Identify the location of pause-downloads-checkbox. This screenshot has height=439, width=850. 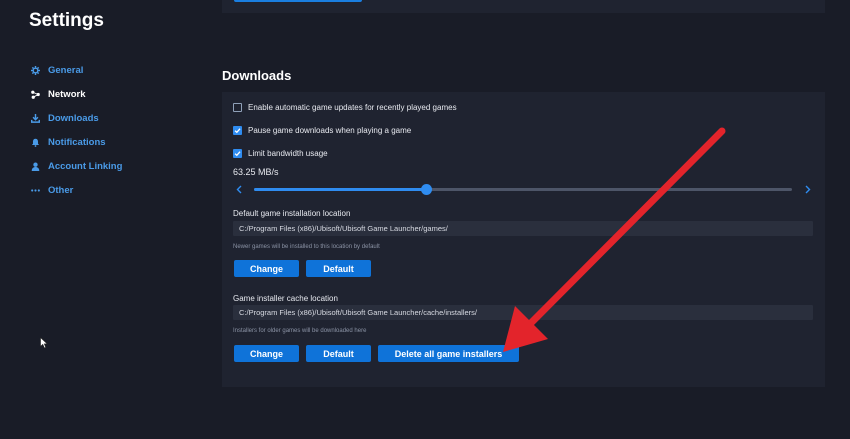
(237, 130).